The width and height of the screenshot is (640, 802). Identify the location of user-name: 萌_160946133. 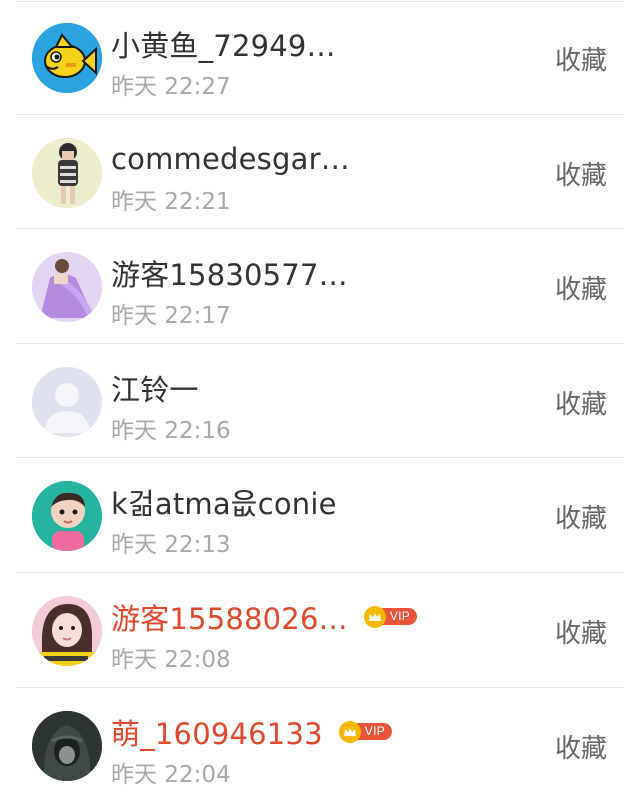
(217, 732).